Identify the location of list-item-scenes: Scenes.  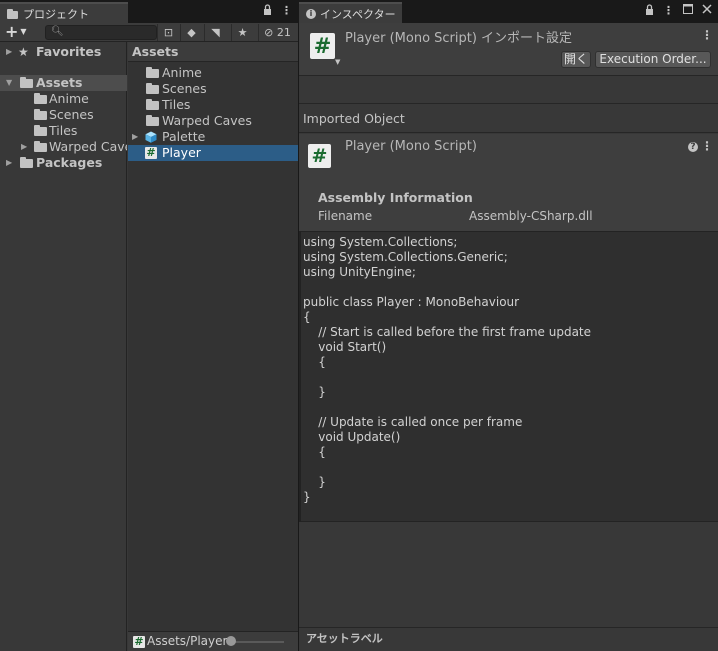
(213, 89).